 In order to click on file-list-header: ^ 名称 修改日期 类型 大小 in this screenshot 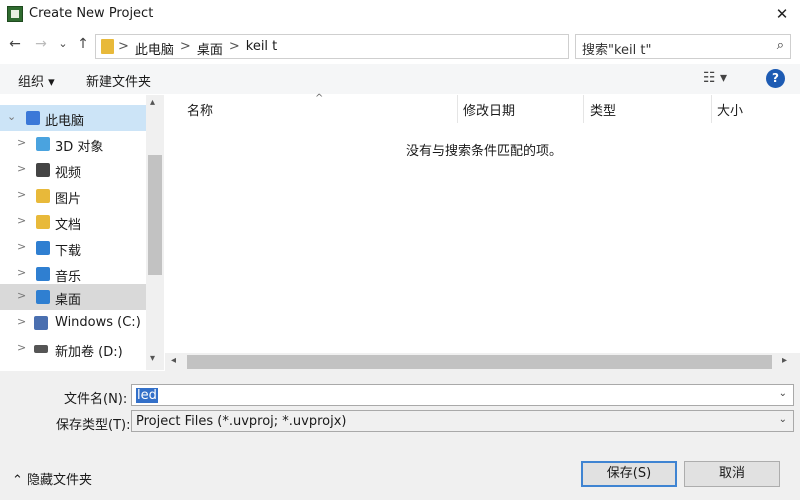, I will do `click(482, 108)`.